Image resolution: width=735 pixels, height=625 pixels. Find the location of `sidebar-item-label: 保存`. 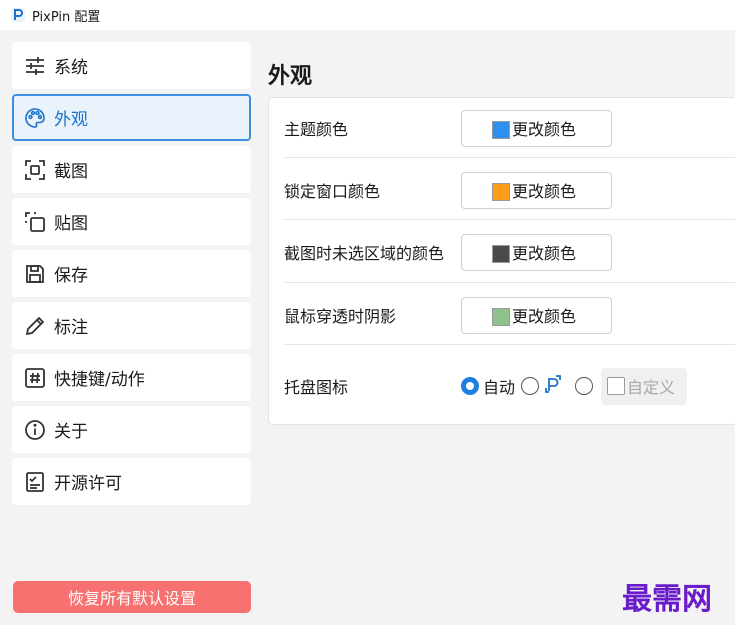

sidebar-item-label: 保存 is located at coordinates (71, 276).